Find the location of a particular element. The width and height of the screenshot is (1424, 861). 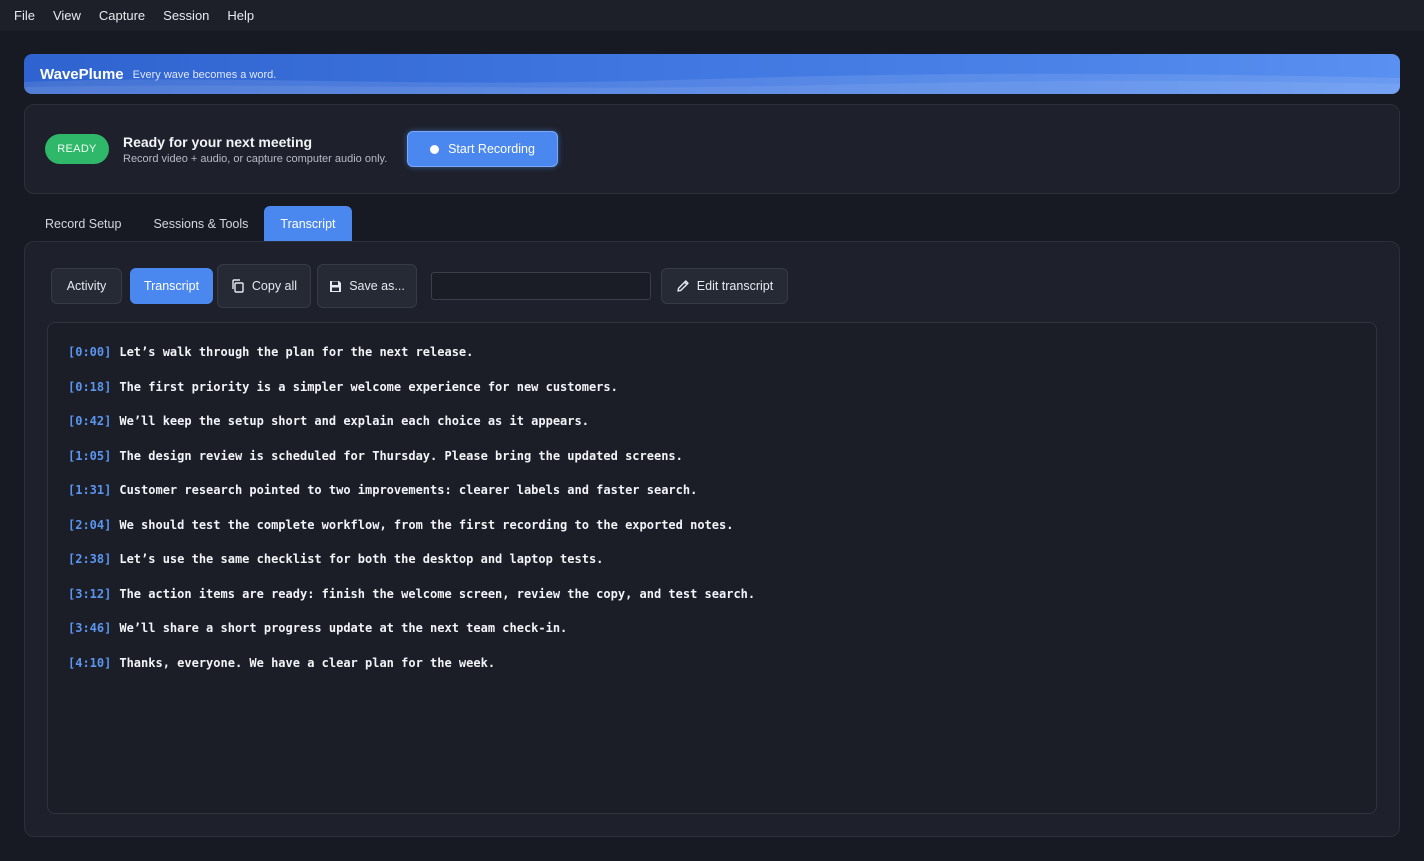

transcript-timestamp: [1:31] is located at coordinates (90, 490).